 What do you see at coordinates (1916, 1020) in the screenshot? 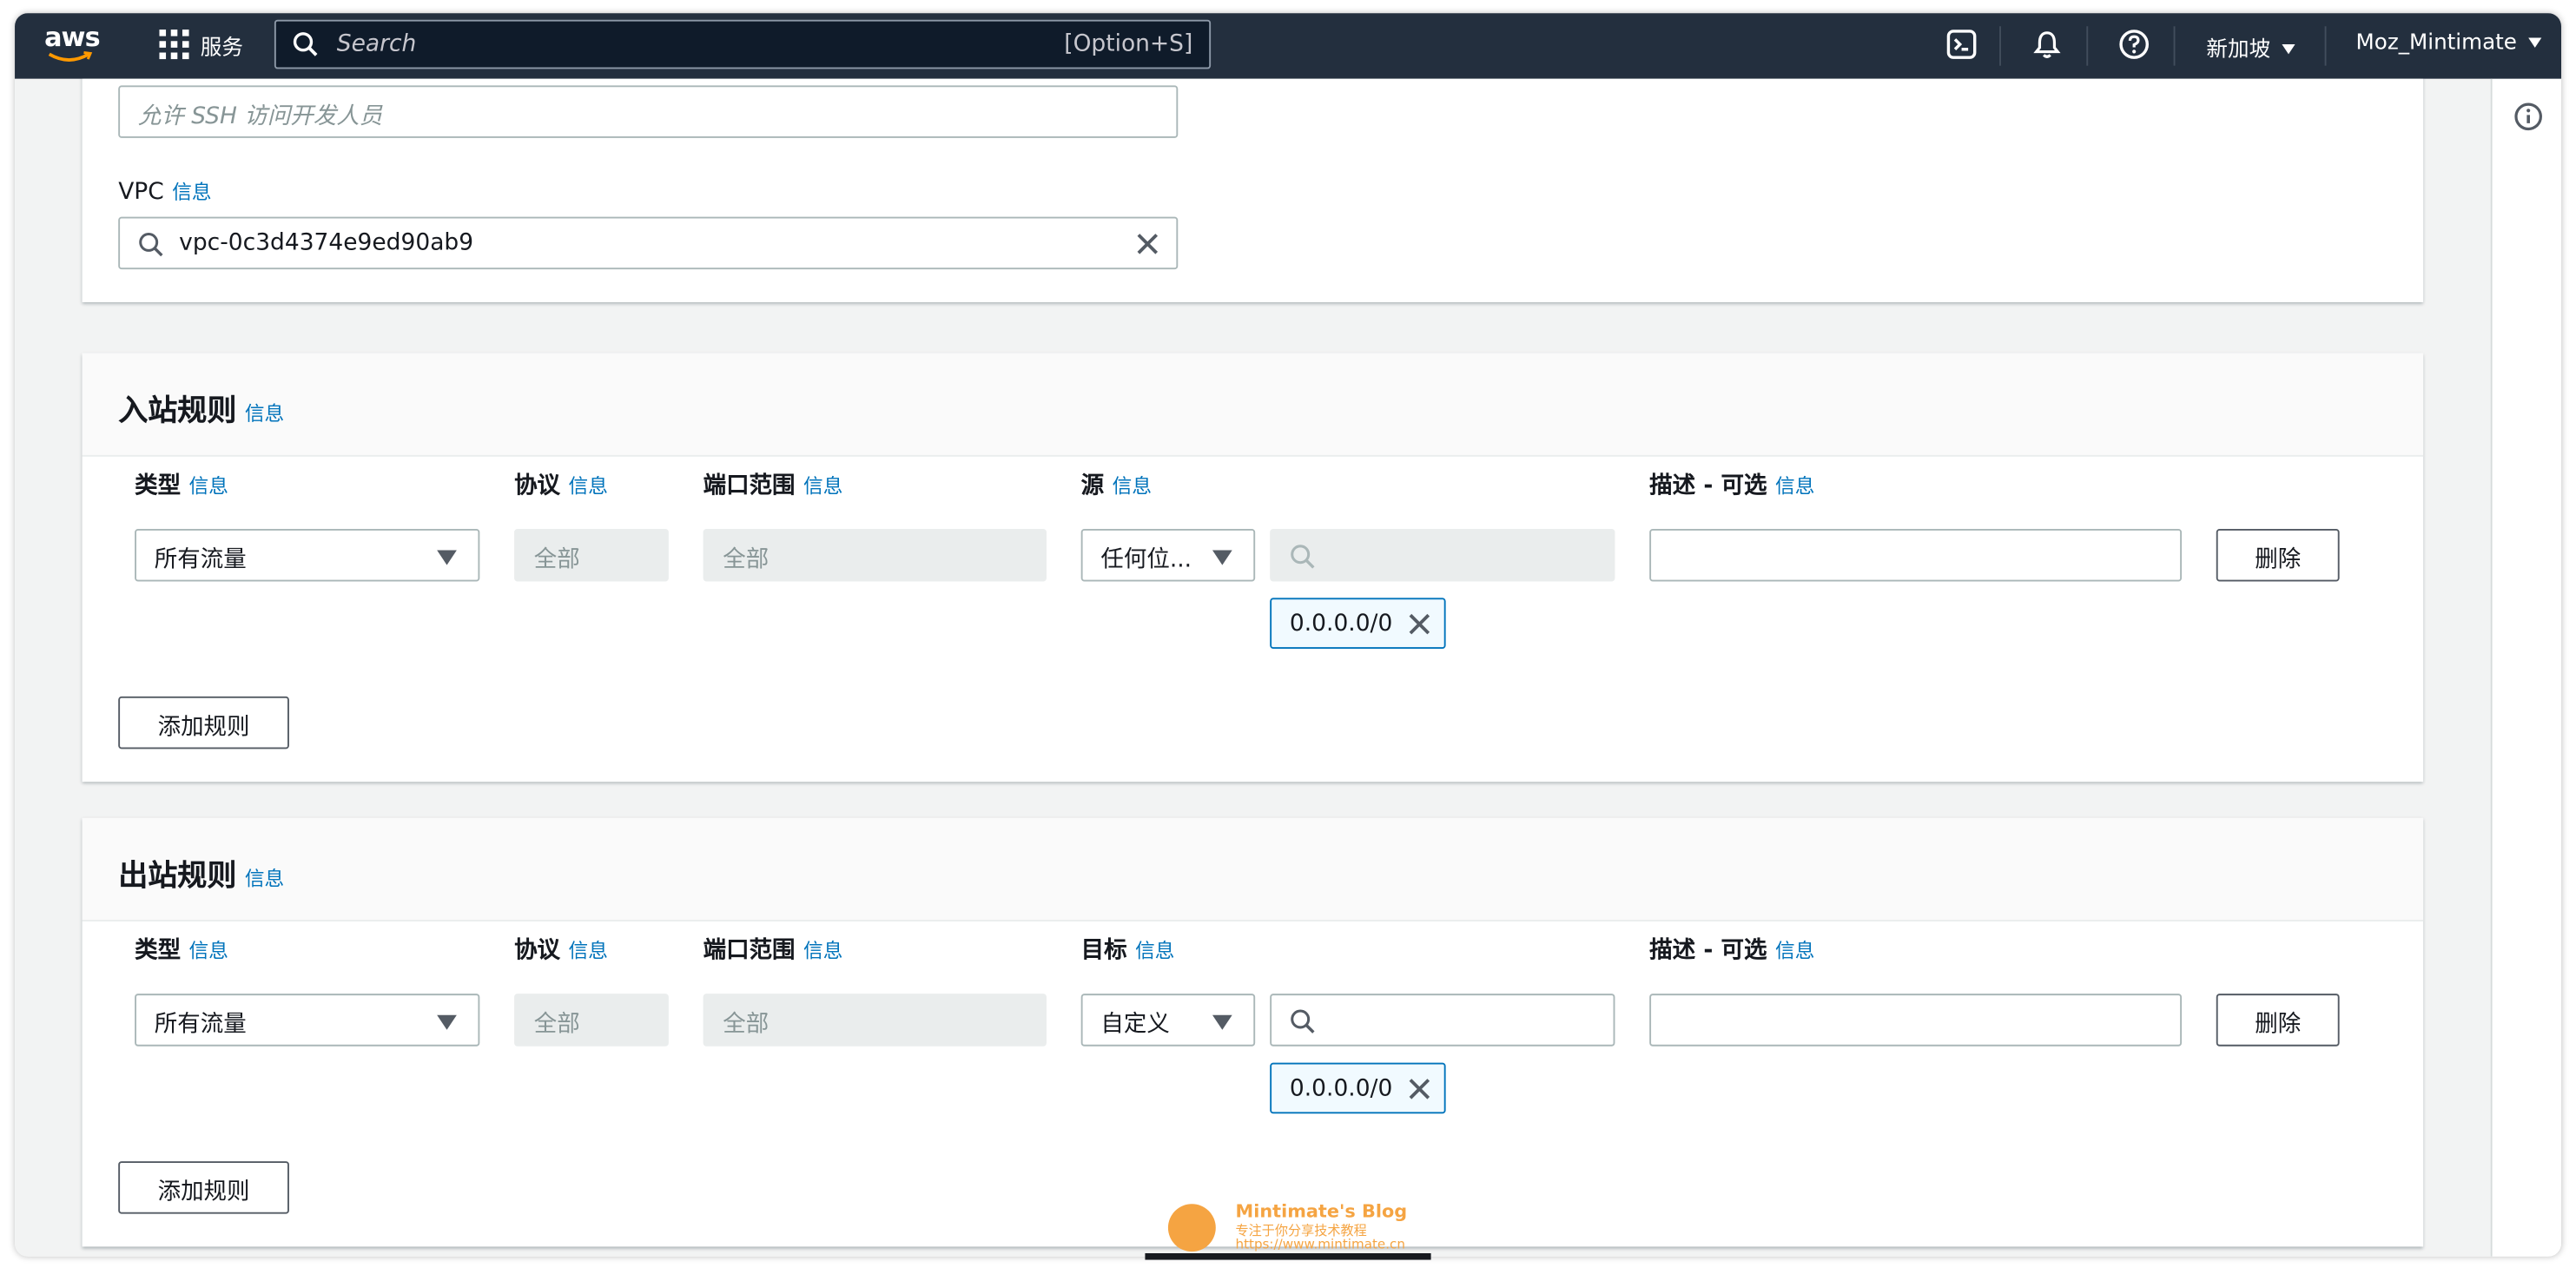
I see `outbound-description-input` at bounding box center [1916, 1020].